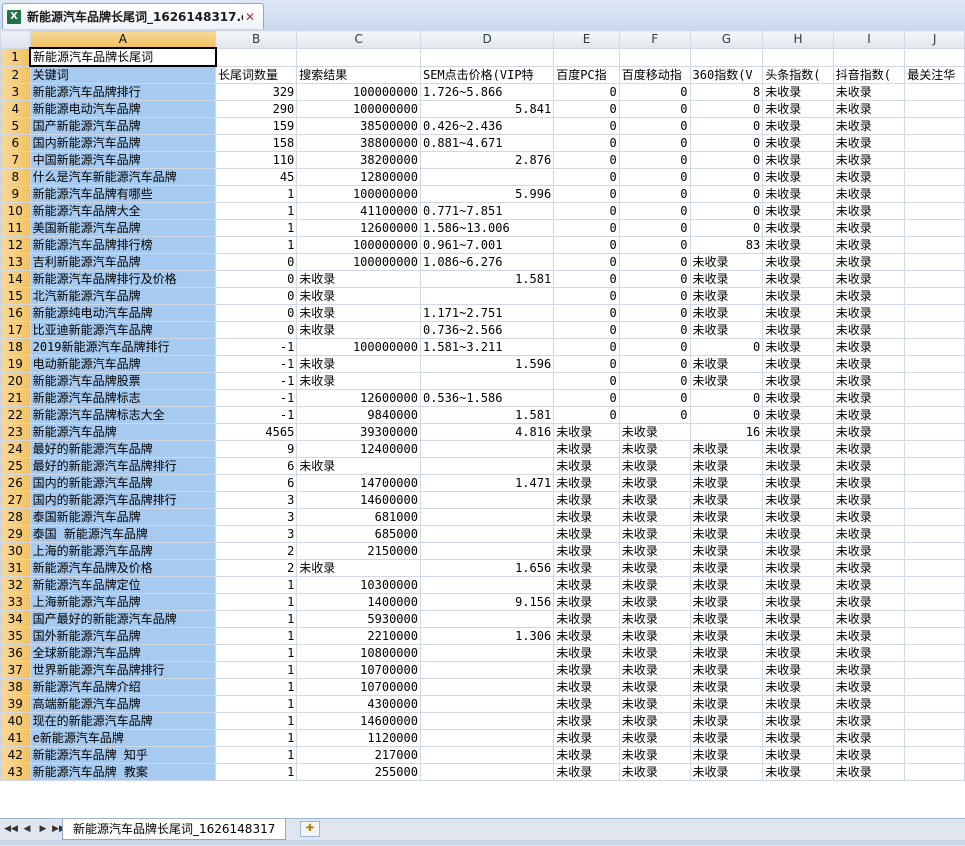  Describe the element at coordinates (123, 126) in the screenshot. I see `cell-a: 国产新能源汽车品牌` at that location.